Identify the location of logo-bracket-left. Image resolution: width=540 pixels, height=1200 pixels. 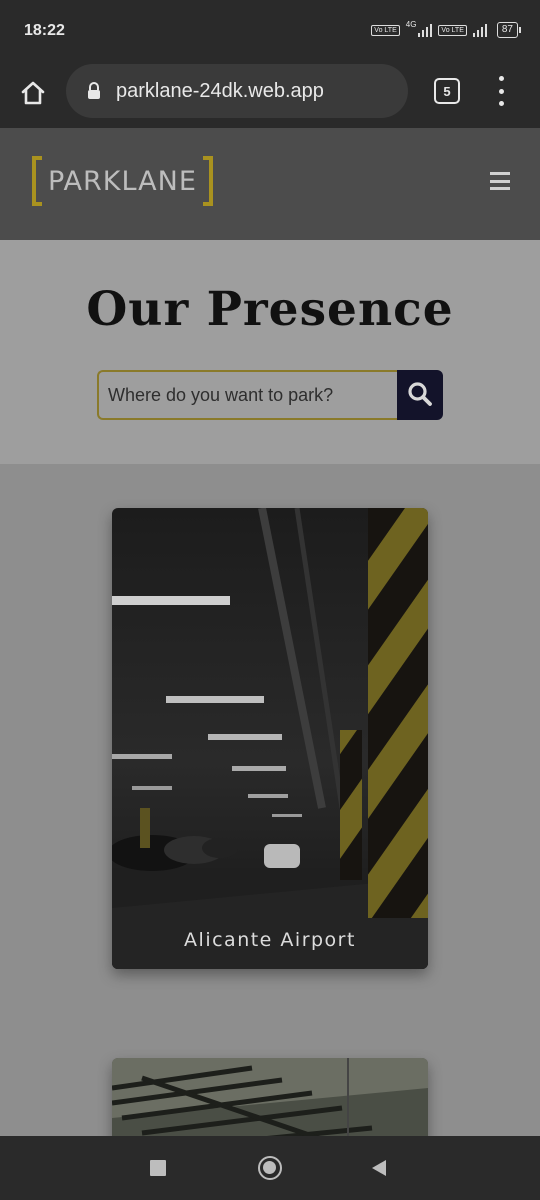
(37, 181).